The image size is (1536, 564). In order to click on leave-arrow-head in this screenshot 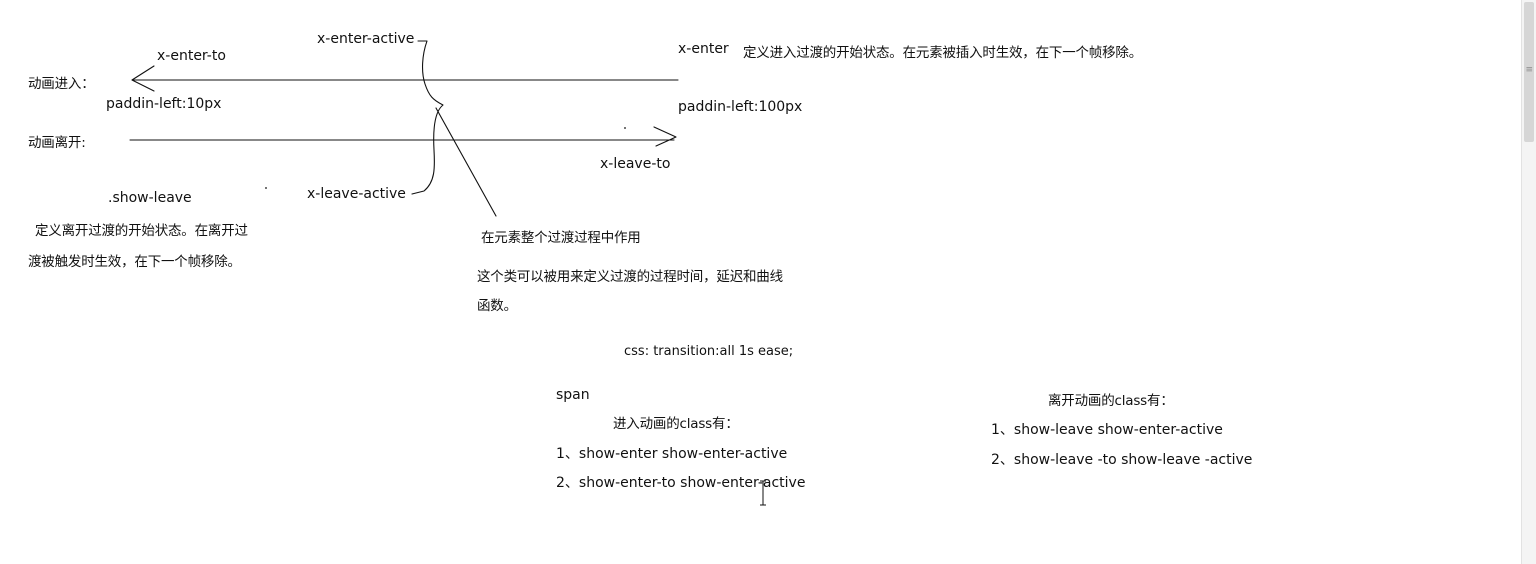, I will do `click(665, 136)`.